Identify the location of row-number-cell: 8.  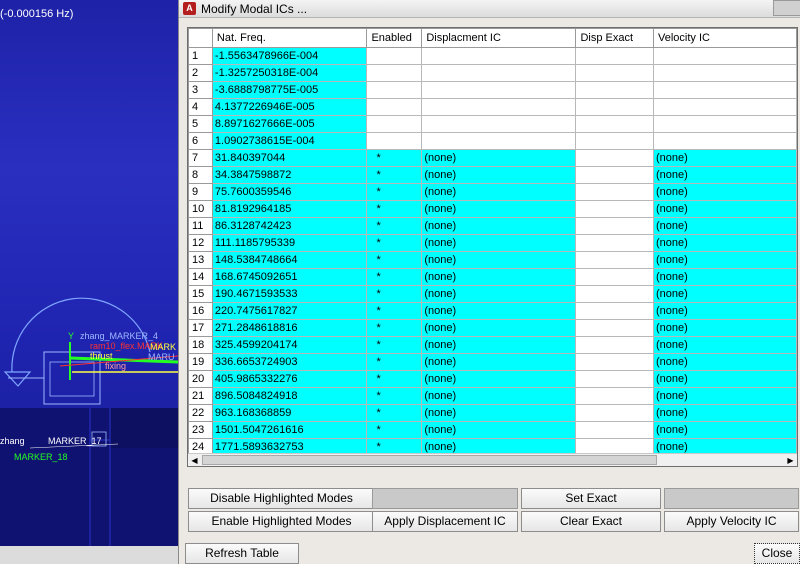
(200, 175).